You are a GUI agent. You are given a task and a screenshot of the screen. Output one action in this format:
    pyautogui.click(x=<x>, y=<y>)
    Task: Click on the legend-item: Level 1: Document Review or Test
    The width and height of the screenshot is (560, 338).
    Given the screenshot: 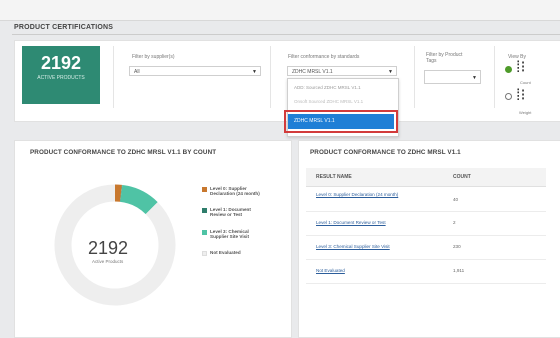 What is the action you would take?
    pyautogui.click(x=231, y=212)
    